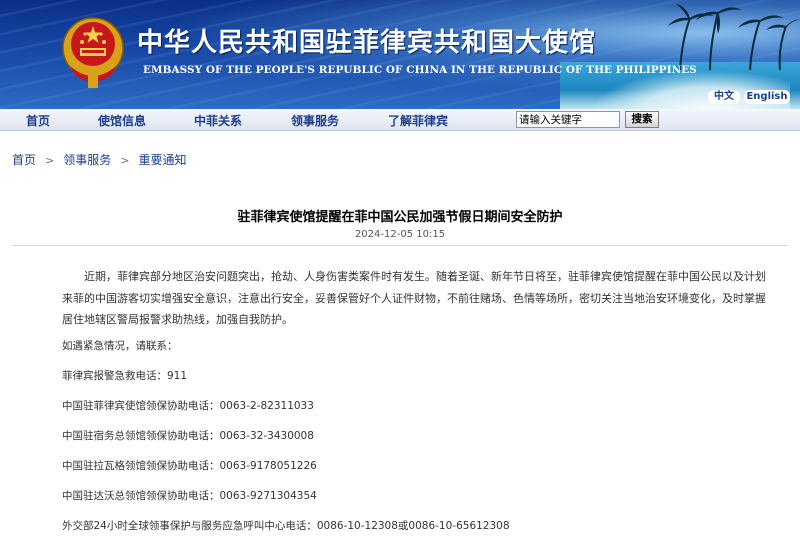 The image size is (800, 545). What do you see at coordinates (38, 120) in the screenshot?
I see `nav-item-home: 首页` at bounding box center [38, 120].